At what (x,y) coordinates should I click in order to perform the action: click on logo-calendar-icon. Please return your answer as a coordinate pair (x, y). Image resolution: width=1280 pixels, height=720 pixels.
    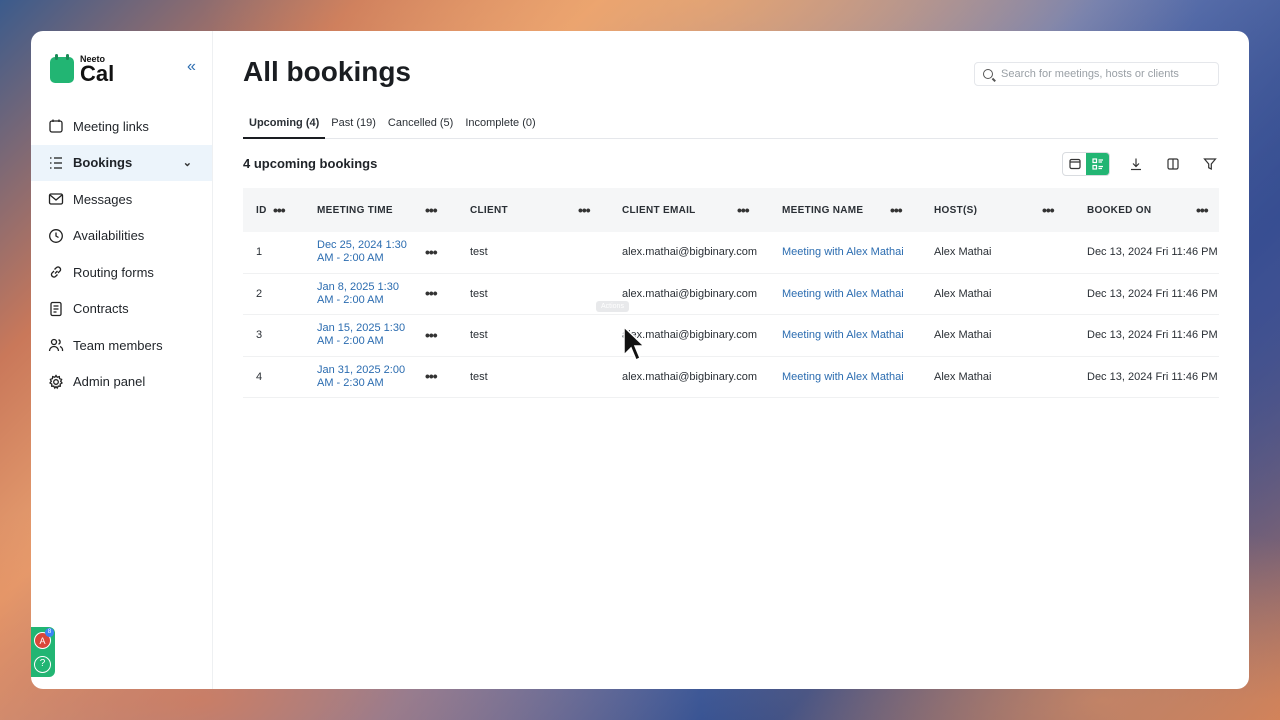
    Looking at the image, I should click on (62, 68).